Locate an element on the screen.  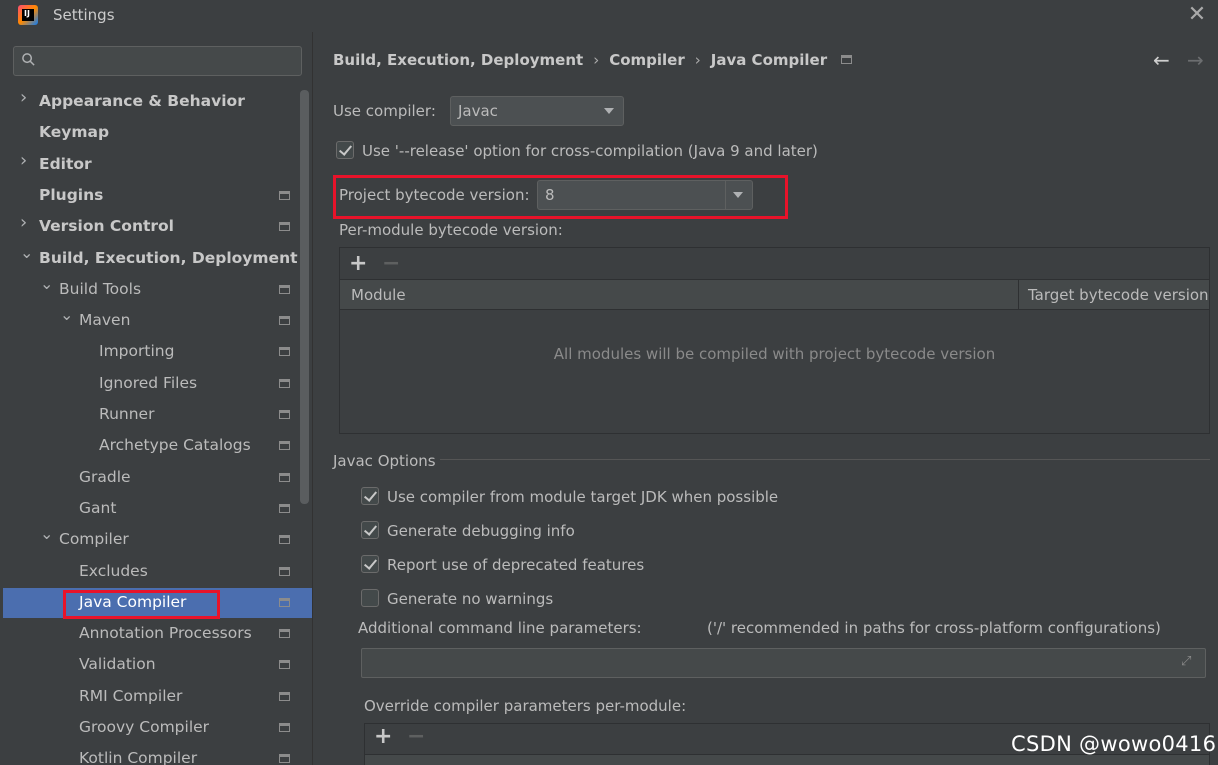
sidebar-item-label: Ignored Files is located at coordinates (148, 382).